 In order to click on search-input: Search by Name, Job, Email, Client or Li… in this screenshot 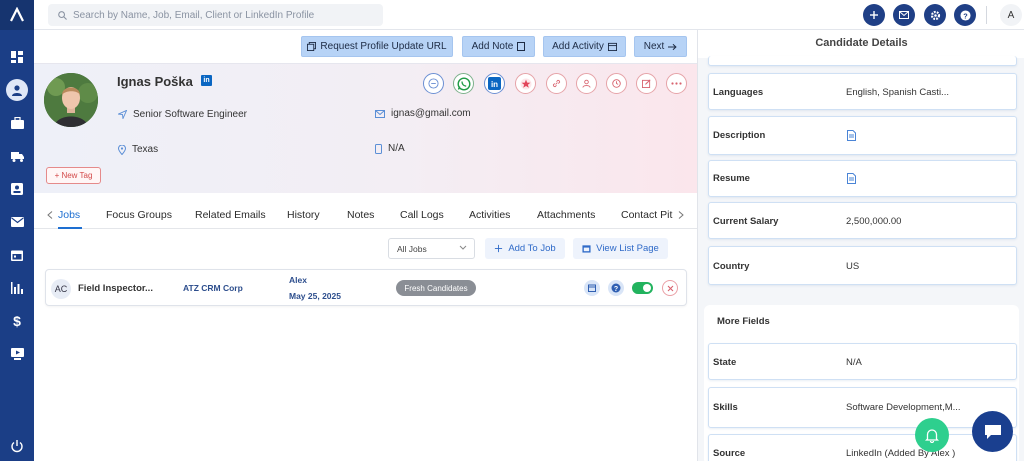, I will do `click(215, 15)`.